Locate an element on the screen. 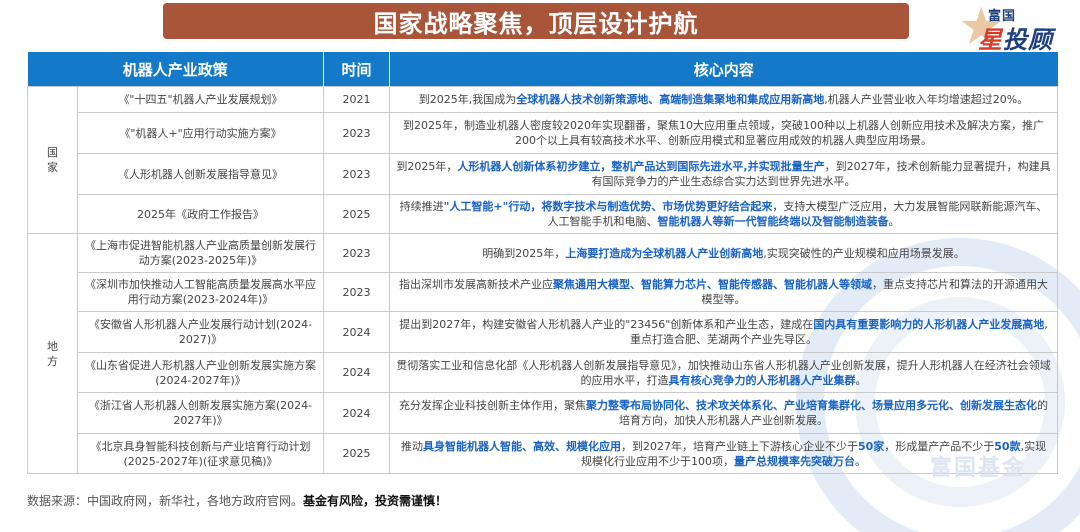 The width and height of the screenshot is (1080, 532). table-header-row: 机器人产业政策 时间 核心内容 is located at coordinates (542, 69).